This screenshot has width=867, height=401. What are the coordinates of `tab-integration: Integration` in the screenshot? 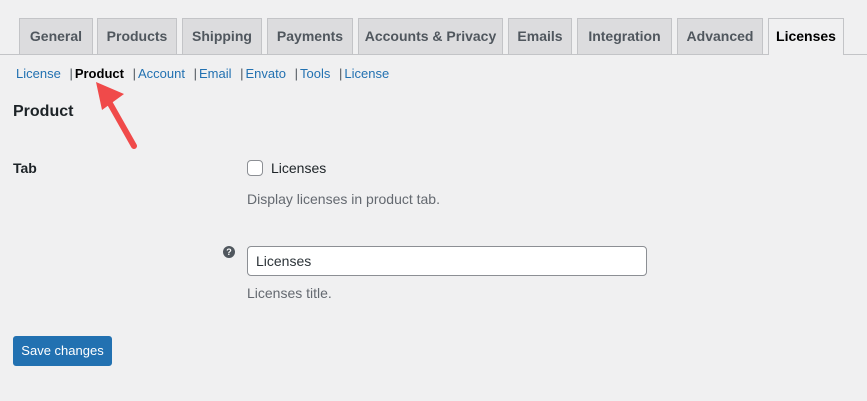 It's located at (624, 36).